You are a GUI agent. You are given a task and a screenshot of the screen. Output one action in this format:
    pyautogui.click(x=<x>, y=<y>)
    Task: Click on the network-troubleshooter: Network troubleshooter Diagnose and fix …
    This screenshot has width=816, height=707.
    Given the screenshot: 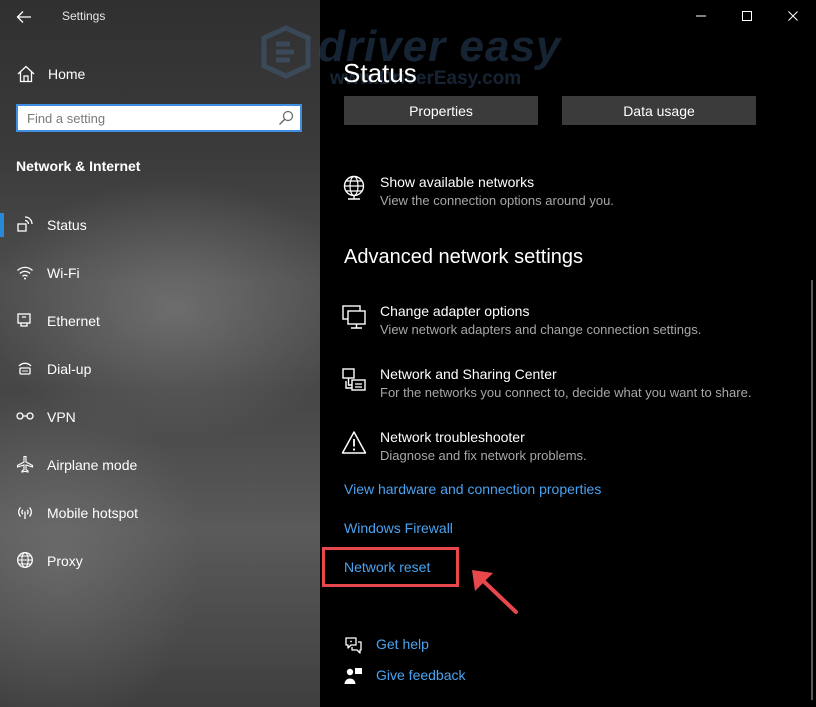 What is the action you would take?
    pyautogui.click(x=490, y=447)
    